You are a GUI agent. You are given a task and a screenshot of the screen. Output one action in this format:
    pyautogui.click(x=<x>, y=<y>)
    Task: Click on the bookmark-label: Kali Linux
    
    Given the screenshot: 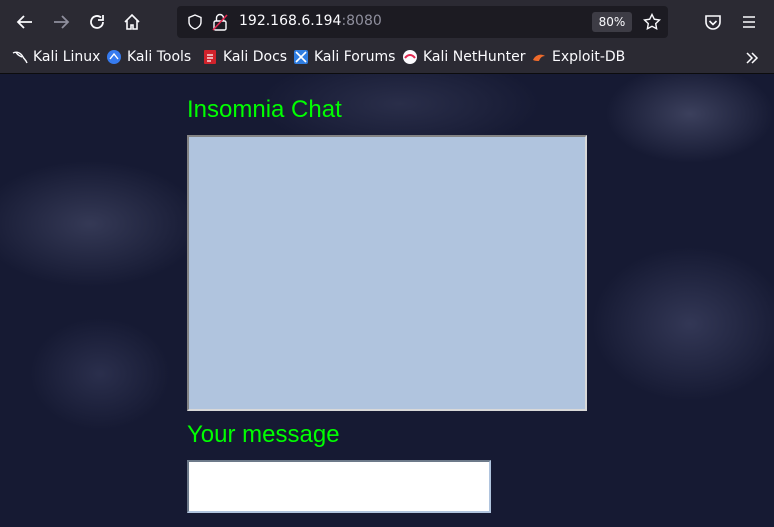 What is the action you would take?
    pyautogui.click(x=67, y=57)
    